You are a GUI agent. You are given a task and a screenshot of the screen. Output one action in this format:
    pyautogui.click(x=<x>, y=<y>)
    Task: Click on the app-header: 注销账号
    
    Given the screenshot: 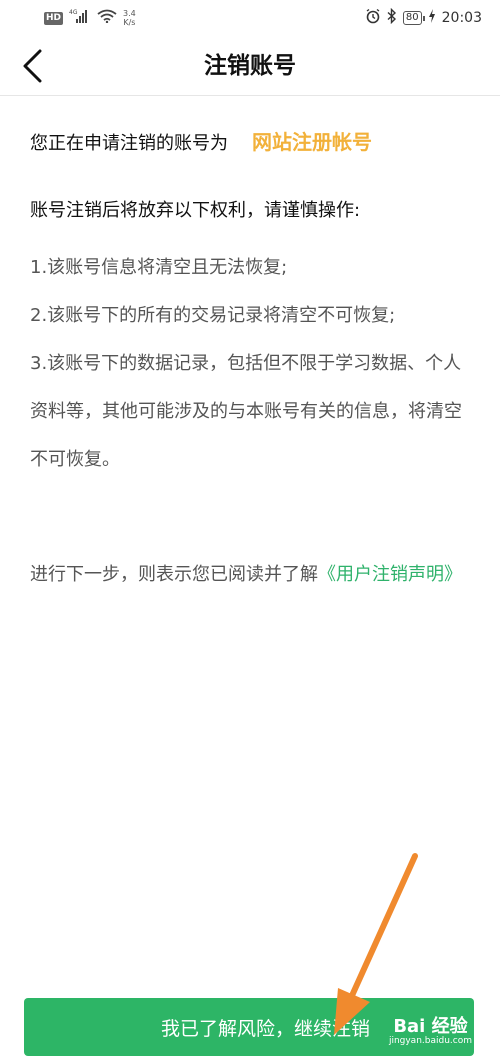 What is the action you would take?
    pyautogui.click(x=250, y=66)
    